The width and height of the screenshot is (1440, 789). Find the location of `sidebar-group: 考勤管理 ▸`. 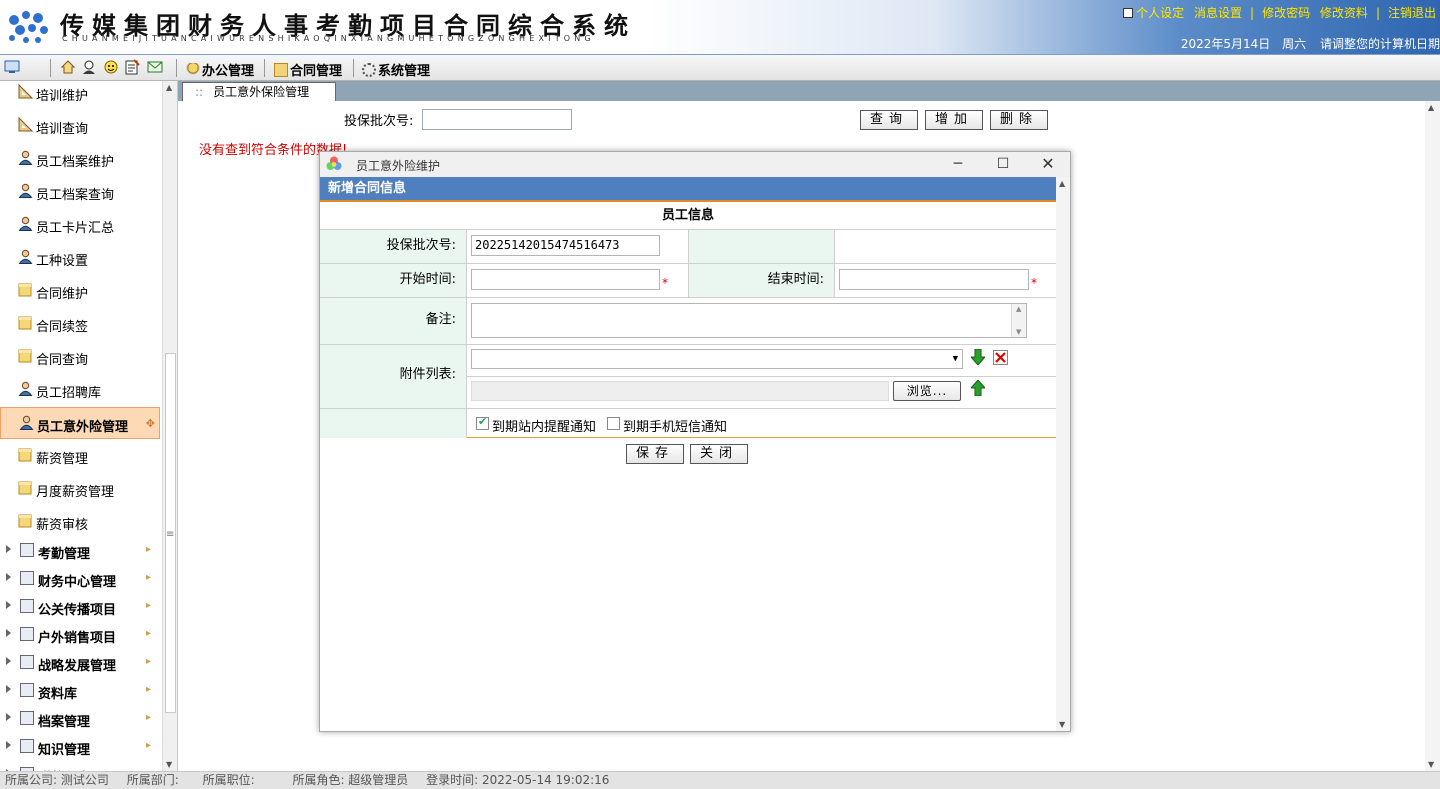

sidebar-group: 考勤管理 ▸ is located at coordinates (80, 550).